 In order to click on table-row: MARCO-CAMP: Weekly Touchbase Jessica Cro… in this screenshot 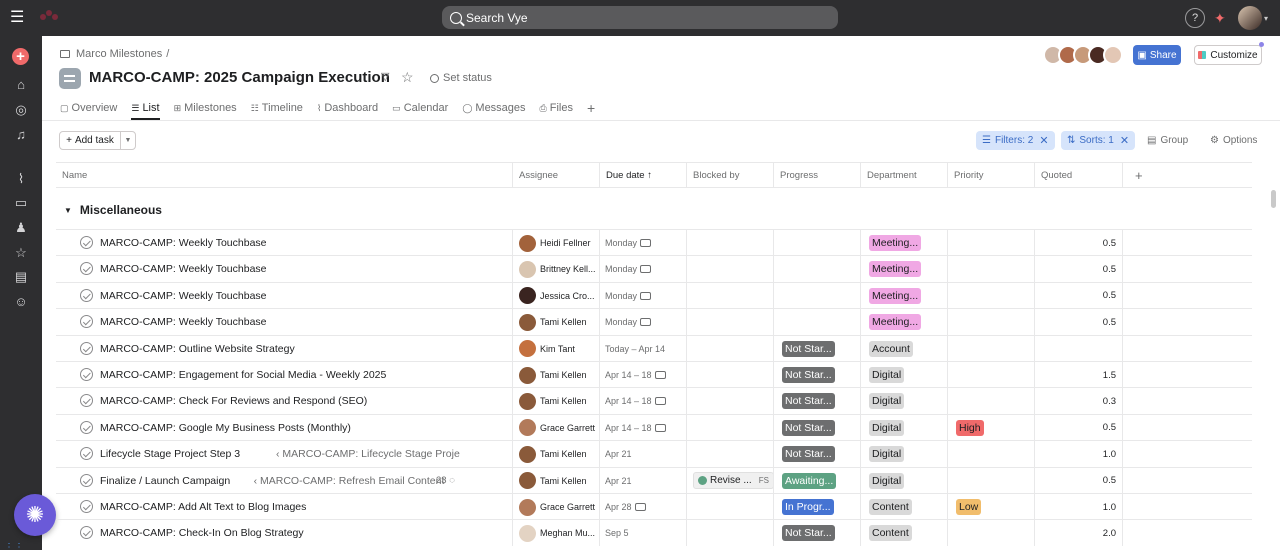, I will do `click(654, 295)`.